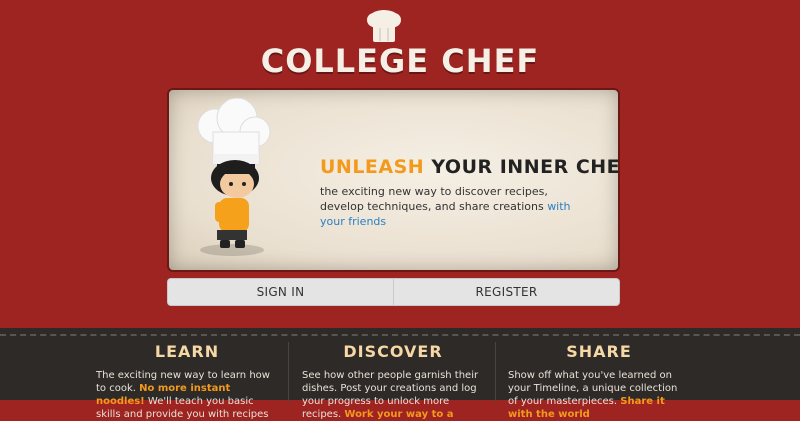 This screenshot has height=421, width=800. What do you see at coordinates (234, 177) in the screenshot?
I see `chef-character-illustration` at bounding box center [234, 177].